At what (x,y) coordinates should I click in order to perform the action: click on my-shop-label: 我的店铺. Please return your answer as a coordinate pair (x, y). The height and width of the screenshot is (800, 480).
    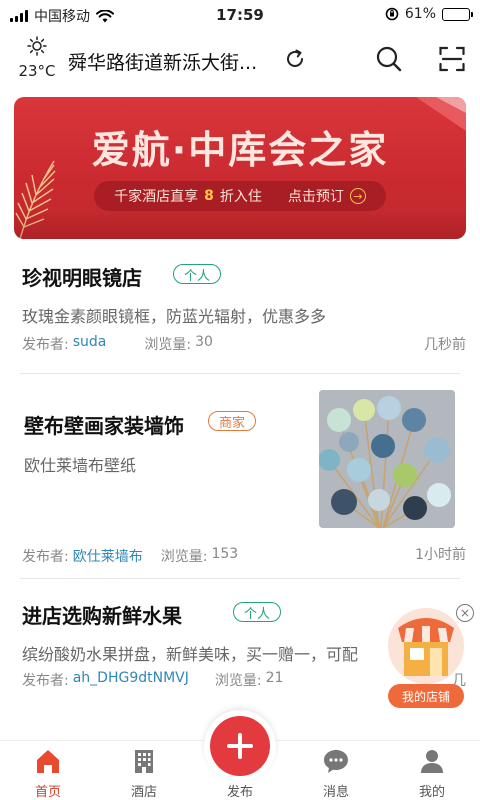
    Looking at the image, I should click on (426, 696).